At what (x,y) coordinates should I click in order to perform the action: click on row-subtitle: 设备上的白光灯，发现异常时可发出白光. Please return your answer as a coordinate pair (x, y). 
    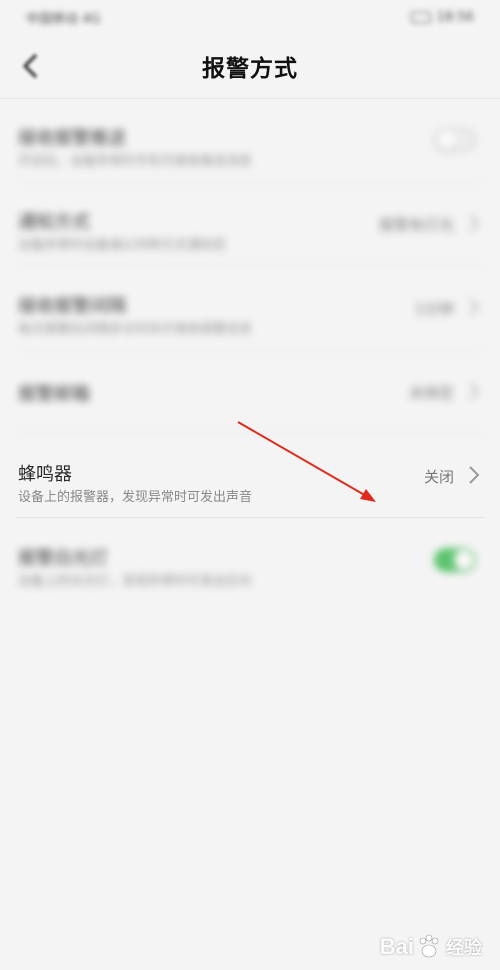
    Looking at the image, I should click on (135, 581).